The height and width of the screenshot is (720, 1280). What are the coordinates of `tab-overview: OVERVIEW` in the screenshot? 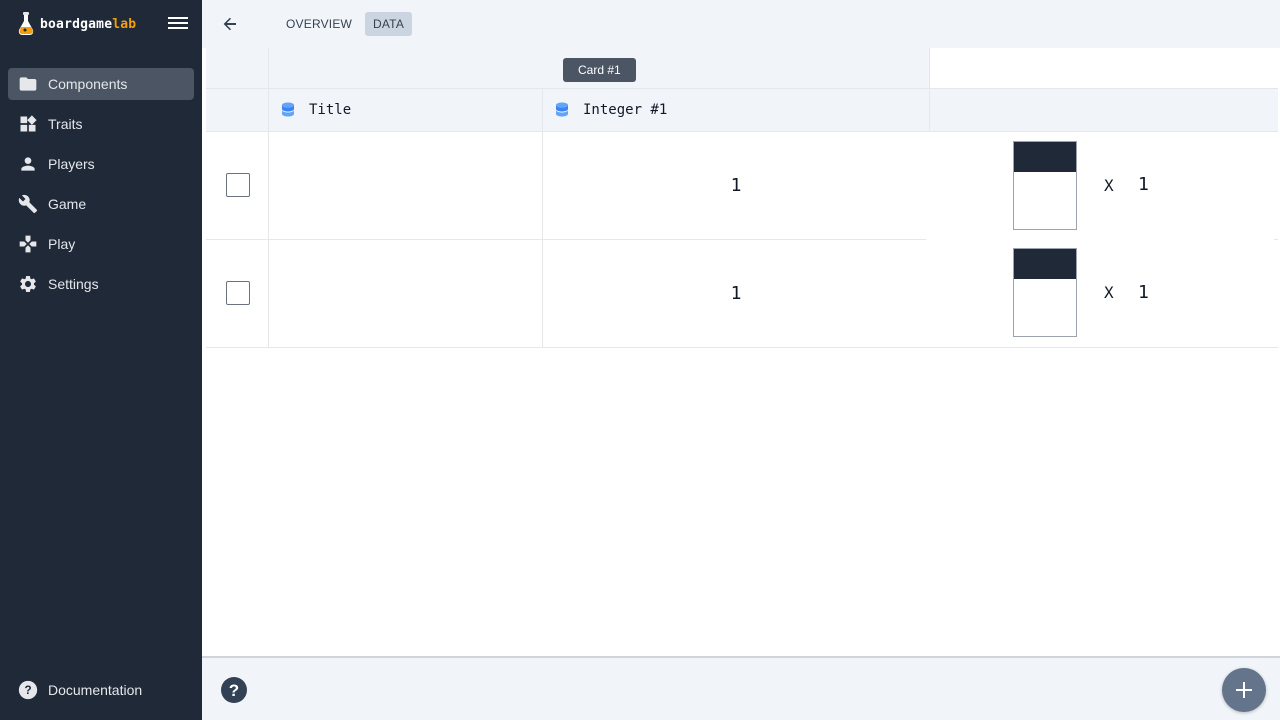 It's located at (319, 24).